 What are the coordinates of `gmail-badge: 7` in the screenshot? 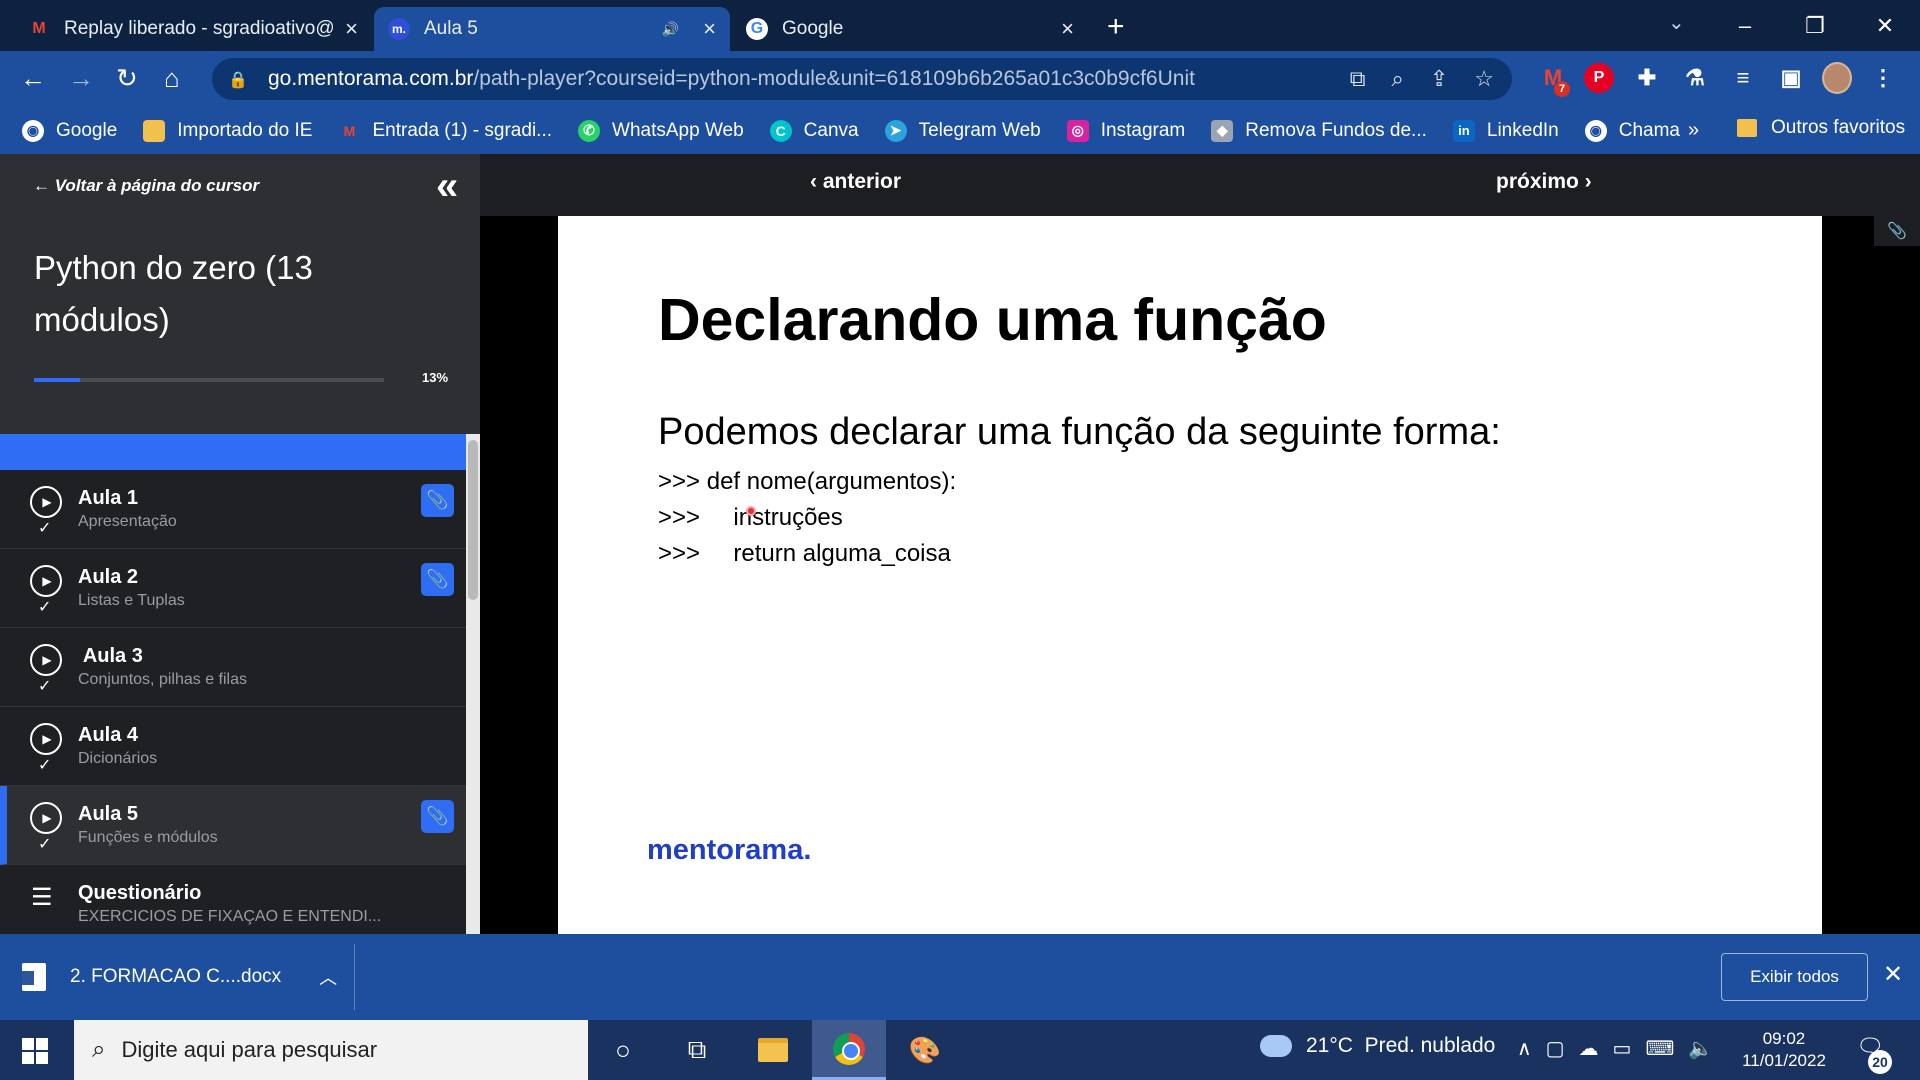 It's located at (1562, 89).